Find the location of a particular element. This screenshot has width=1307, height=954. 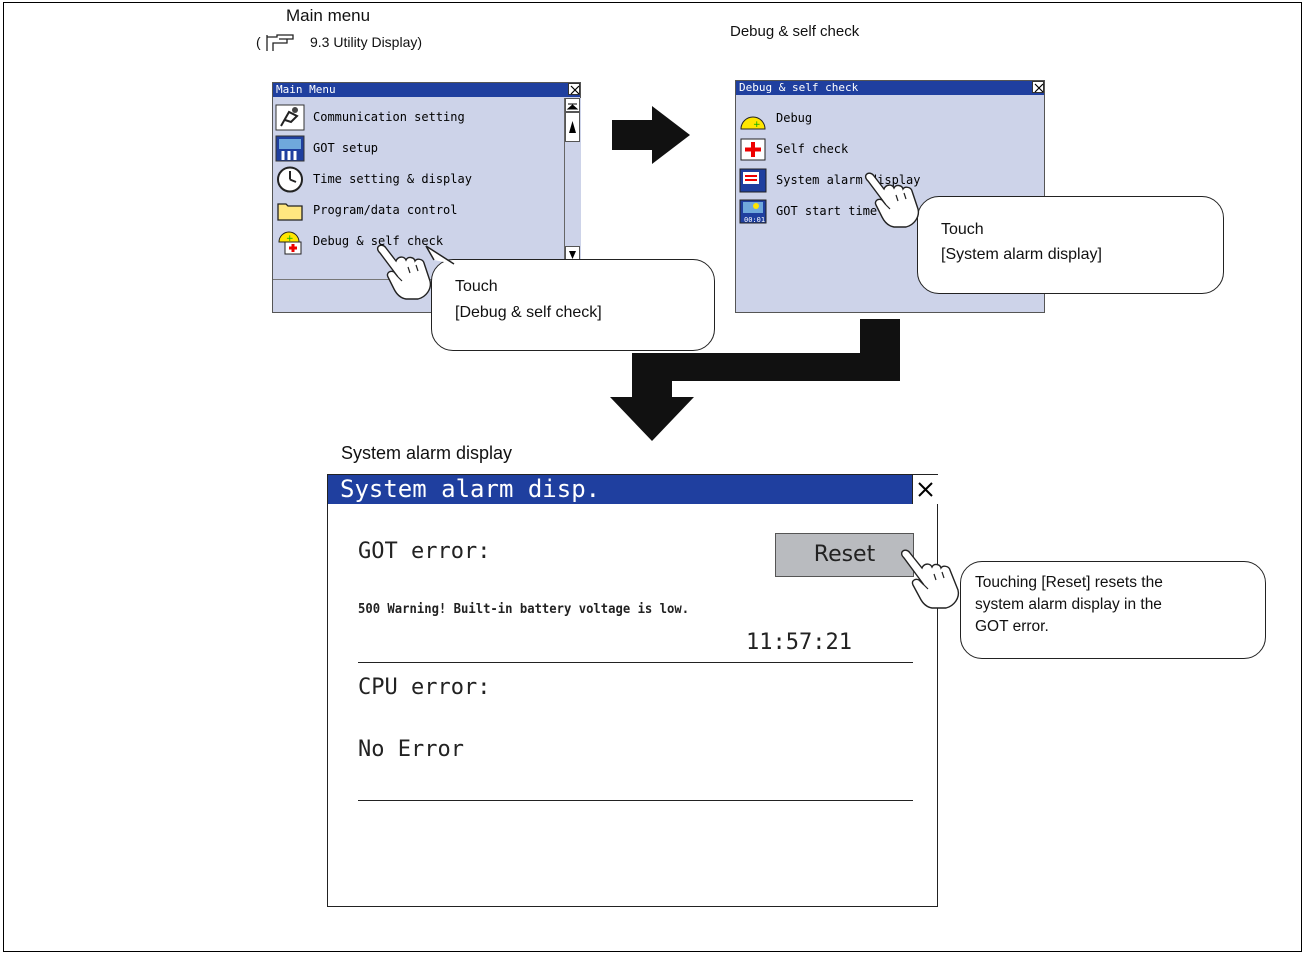

reset-button: Reset is located at coordinates (844, 555).